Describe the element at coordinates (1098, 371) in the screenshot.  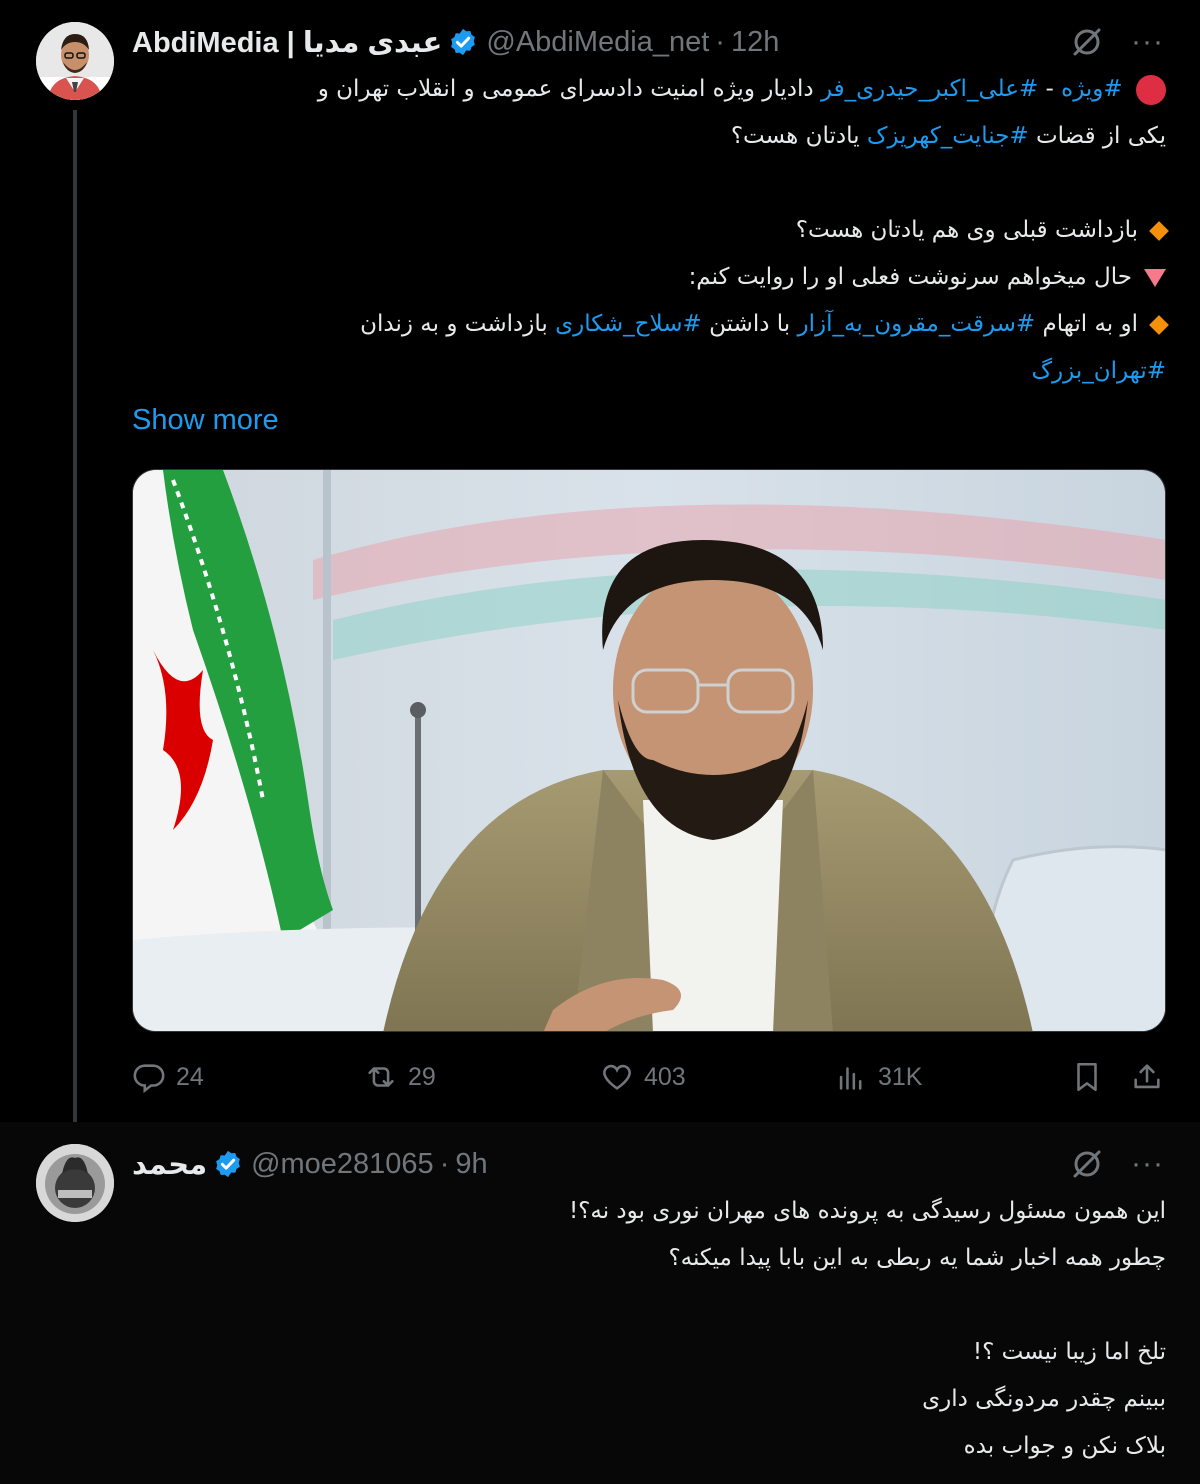
I see `hashtag: #تهران_بزرگ` at that location.